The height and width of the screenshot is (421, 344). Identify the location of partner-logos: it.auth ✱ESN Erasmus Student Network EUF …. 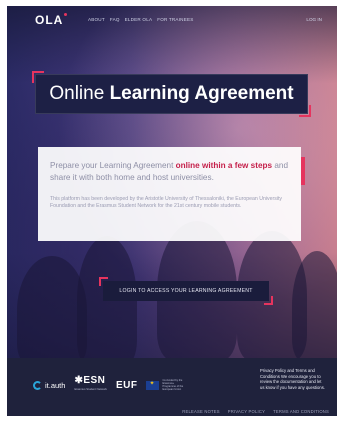
(109, 385).